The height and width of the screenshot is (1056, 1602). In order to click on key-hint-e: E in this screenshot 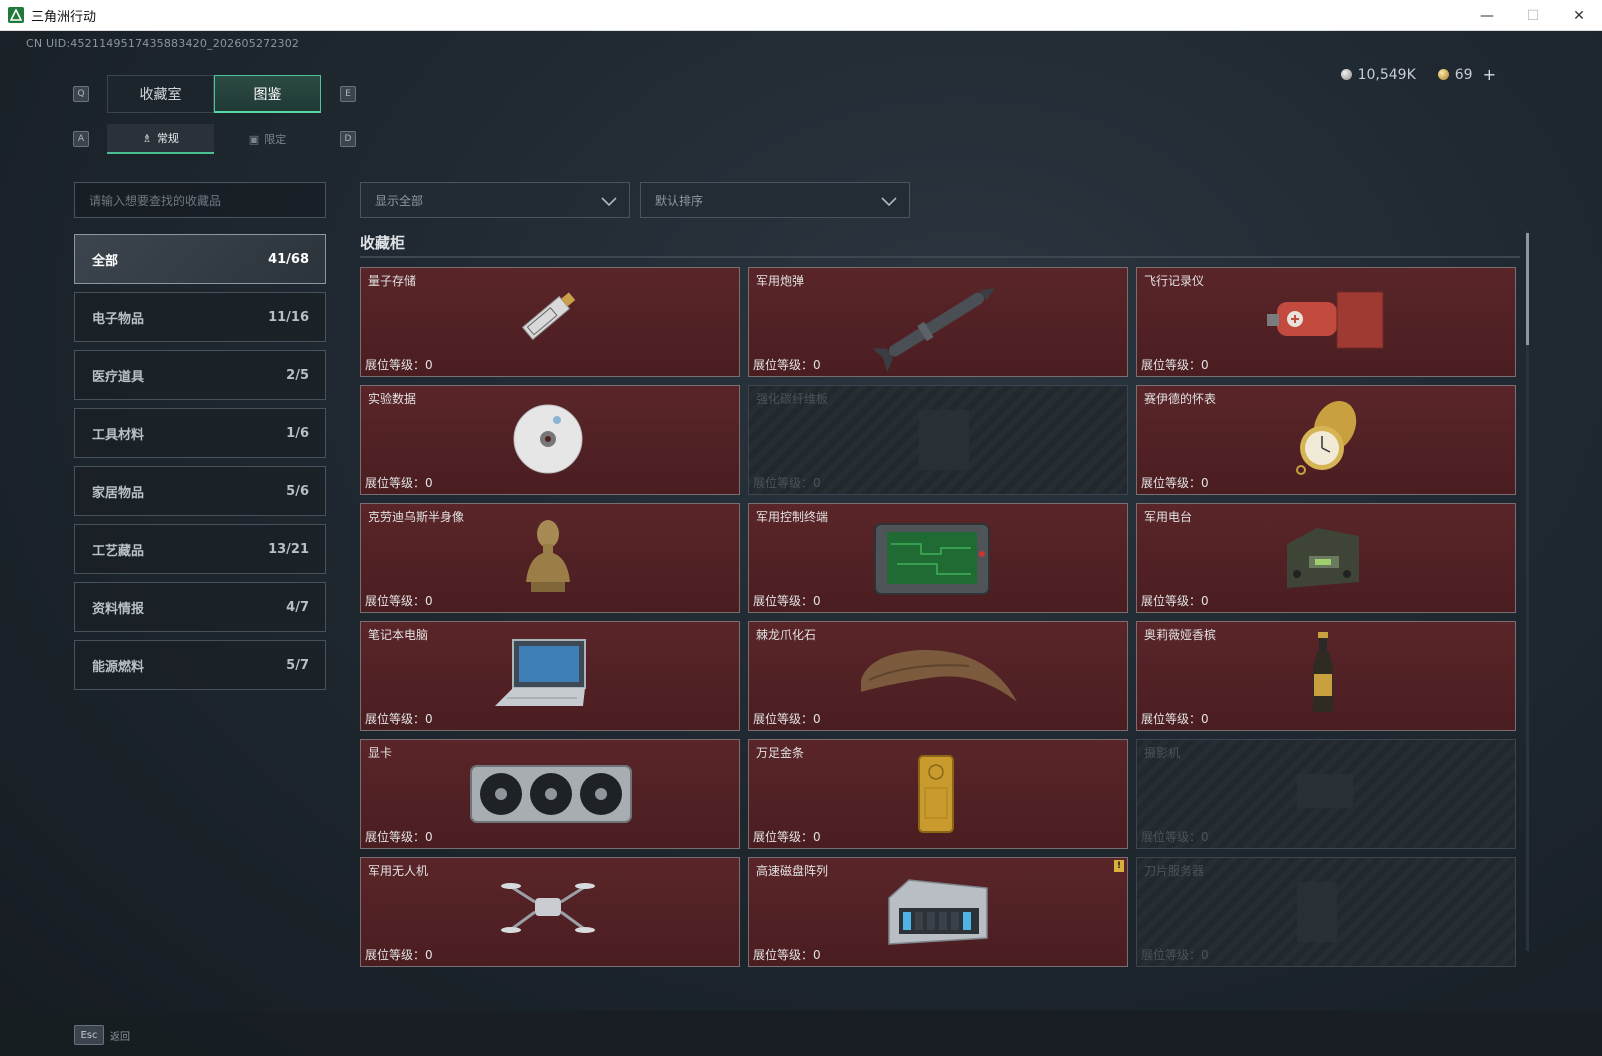, I will do `click(348, 94)`.